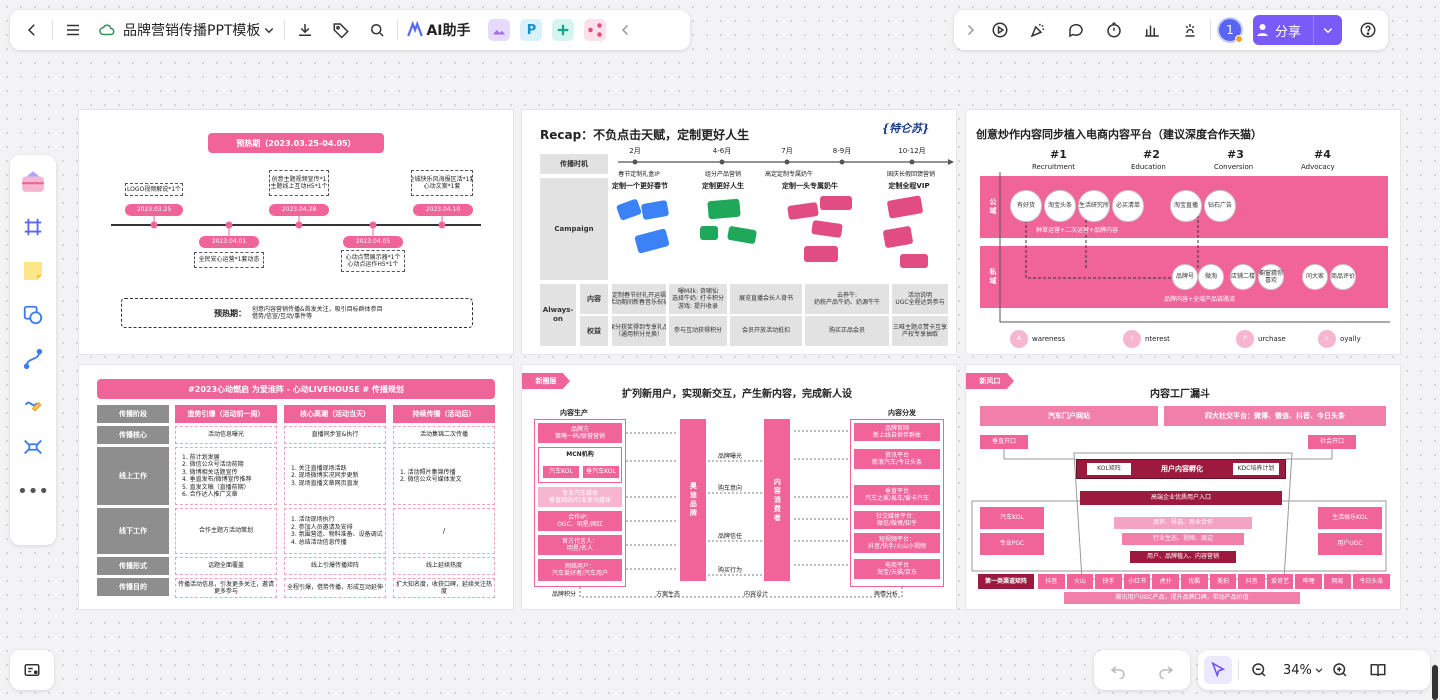  What do you see at coordinates (1179, 514) in the screenshot?
I see `slide6-funnel-lines` at bounding box center [1179, 514].